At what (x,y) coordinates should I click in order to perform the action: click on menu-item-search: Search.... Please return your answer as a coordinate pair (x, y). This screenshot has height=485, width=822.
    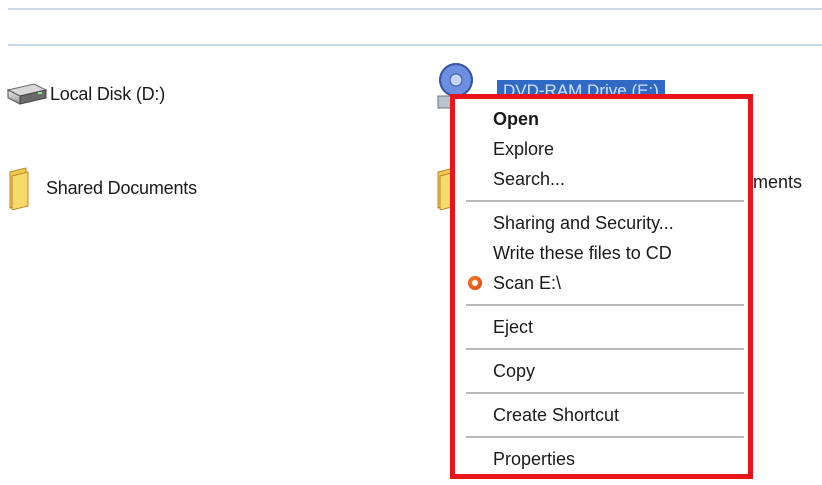
    Looking at the image, I should click on (605, 179).